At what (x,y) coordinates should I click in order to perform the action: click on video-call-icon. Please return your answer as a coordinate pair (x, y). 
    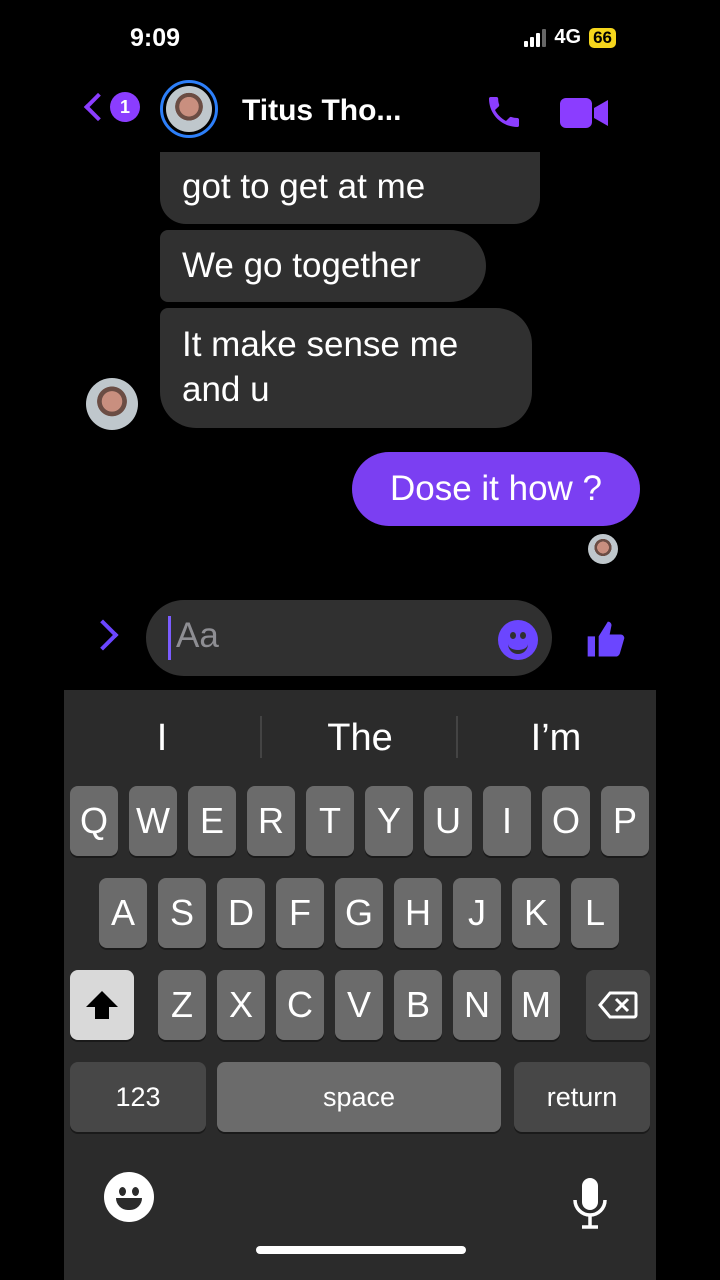
    Looking at the image, I should click on (584, 113).